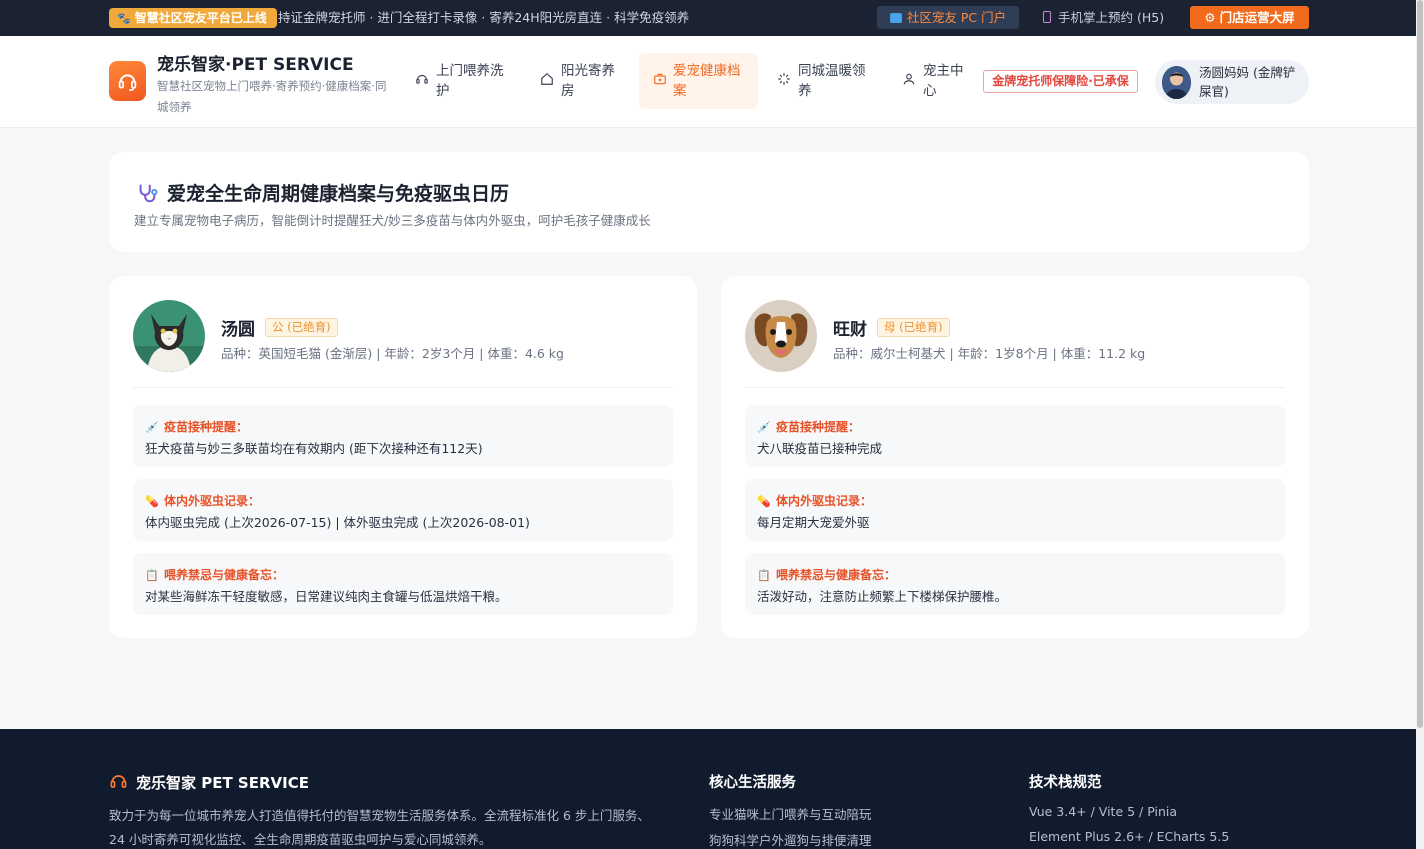 Image resolution: width=1424 pixels, height=849 pixels. I want to click on feeding-memo-box: 📋 喂养禁忌与健康备忘： 活泼好动，注意防止频繁上下楼梯保护腰椎。, so click(1015, 584).